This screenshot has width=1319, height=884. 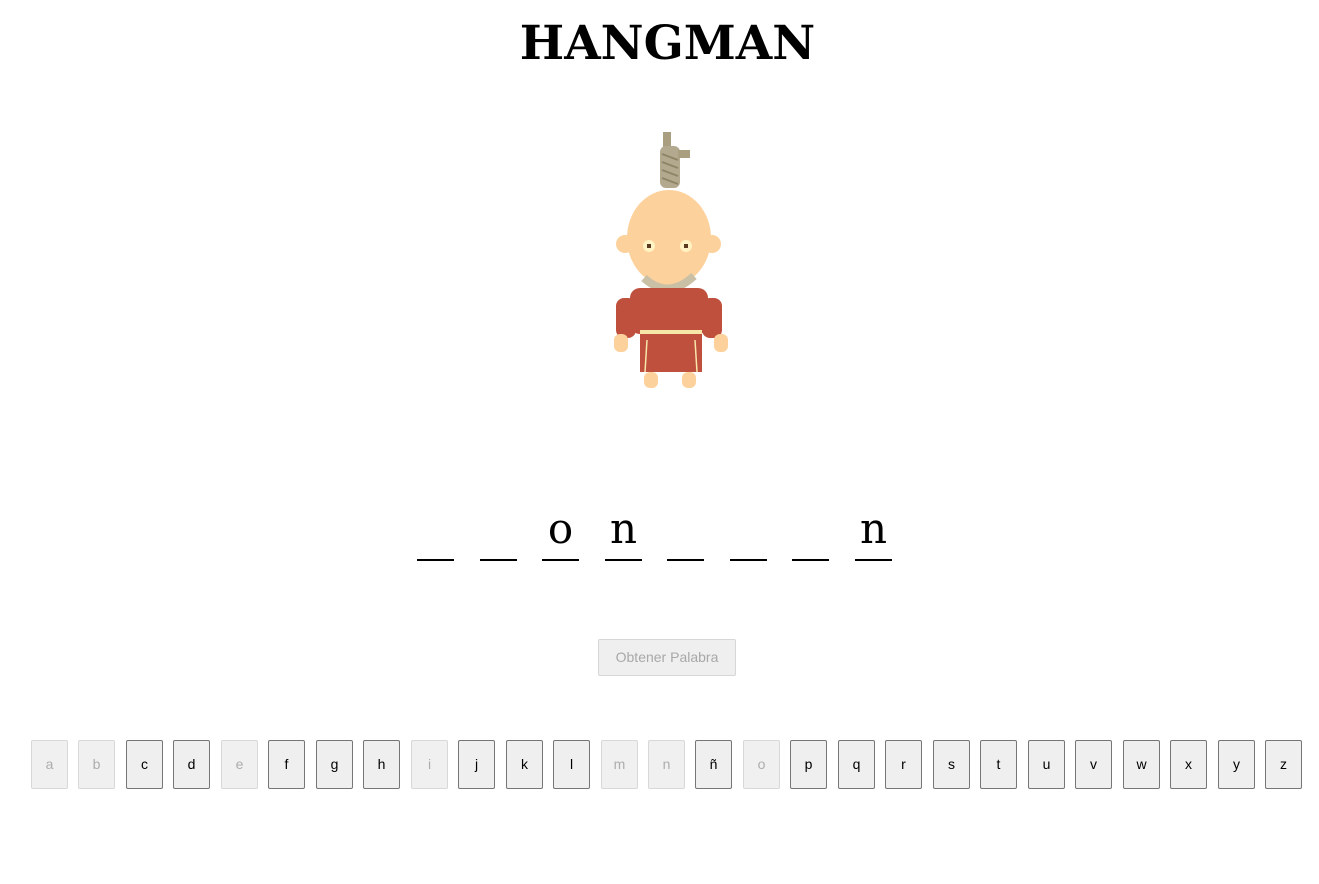 What do you see at coordinates (524, 764) in the screenshot?
I see `key-k: k` at bounding box center [524, 764].